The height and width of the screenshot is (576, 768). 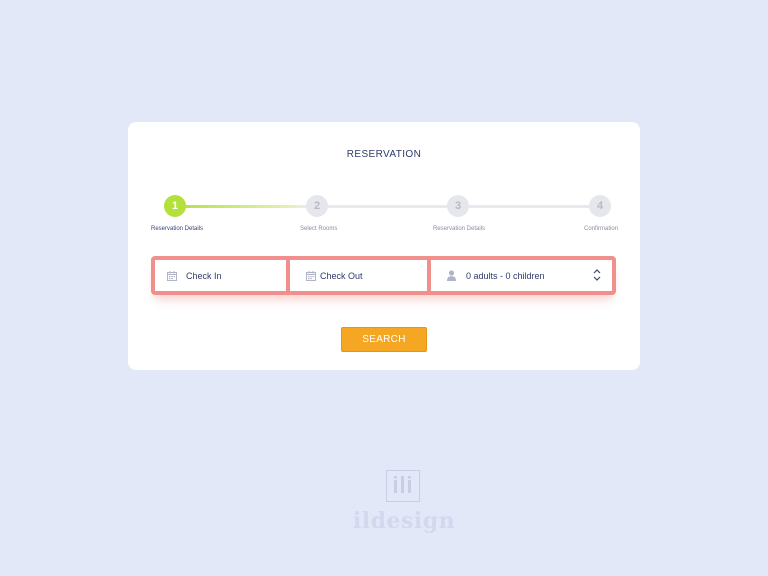 What do you see at coordinates (601, 229) in the screenshot?
I see `step-4-label: Confirmation` at bounding box center [601, 229].